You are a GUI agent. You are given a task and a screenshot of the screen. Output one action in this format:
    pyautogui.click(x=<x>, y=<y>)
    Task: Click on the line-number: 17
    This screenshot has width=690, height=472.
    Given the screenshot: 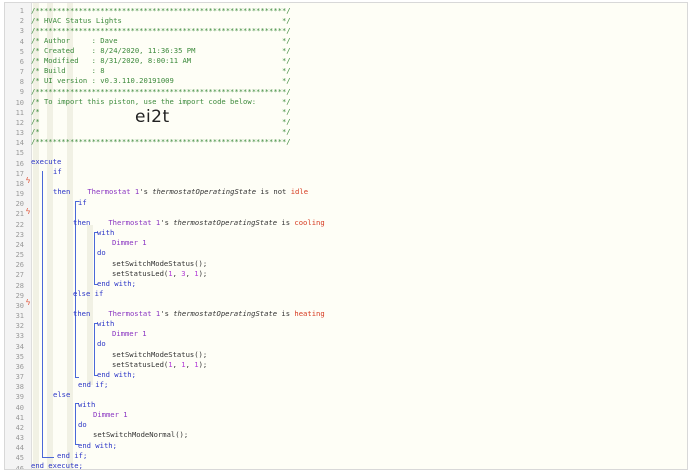 What is the action you would take?
    pyautogui.click(x=19, y=173)
    